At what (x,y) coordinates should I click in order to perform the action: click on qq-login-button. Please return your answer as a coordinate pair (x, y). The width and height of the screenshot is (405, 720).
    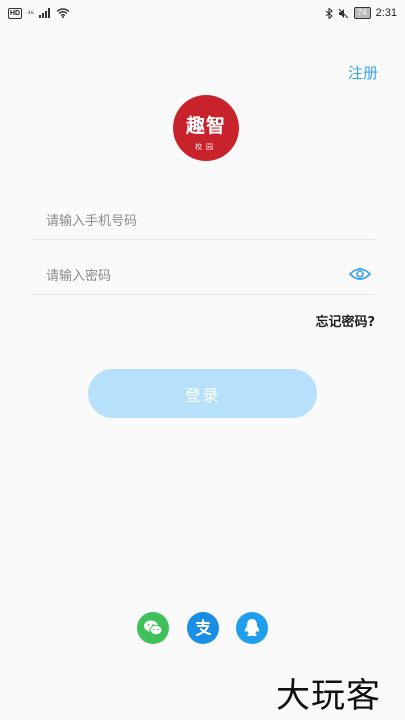
    Looking at the image, I should click on (252, 628).